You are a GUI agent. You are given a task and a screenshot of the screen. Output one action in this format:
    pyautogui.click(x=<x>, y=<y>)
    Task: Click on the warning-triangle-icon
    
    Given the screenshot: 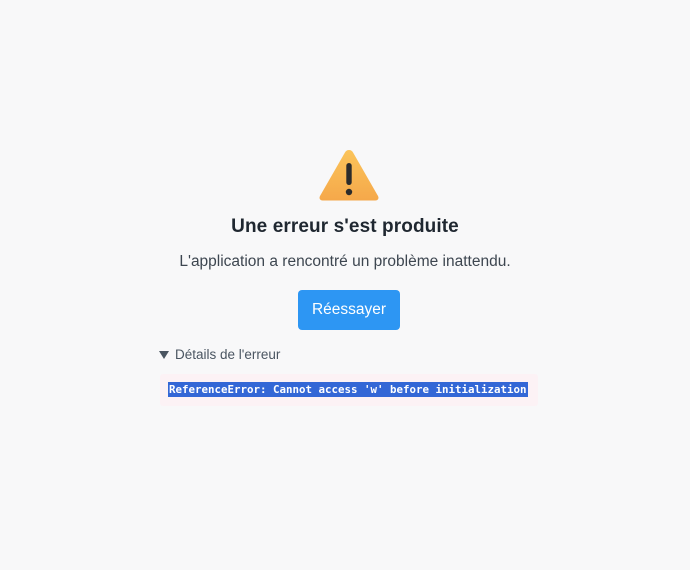 What is the action you would take?
    pyautogui.click(x=349, y=175)
    